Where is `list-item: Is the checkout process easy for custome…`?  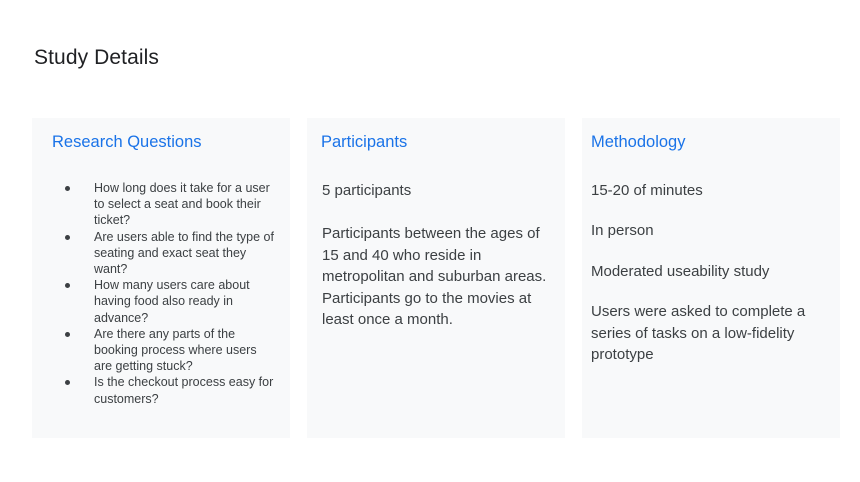 list-item: Is the checkout process easy for custome… is located at coordinates (161, 390).